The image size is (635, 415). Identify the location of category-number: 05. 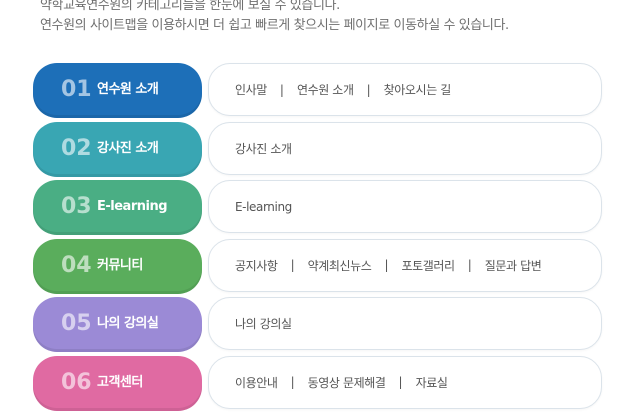
(76, 324).